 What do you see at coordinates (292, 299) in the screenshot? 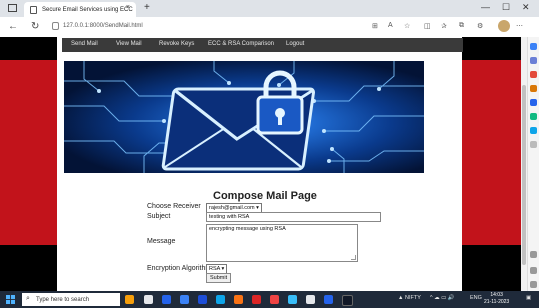
I see `vscode-app-icon` at bounding box center [292, 299].